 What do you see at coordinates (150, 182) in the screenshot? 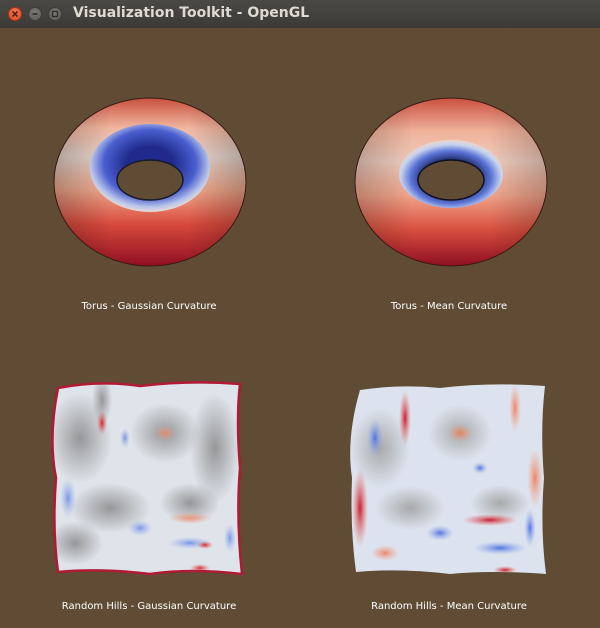
I see `torus-gaussian-render` at bounding box center [150, 182].